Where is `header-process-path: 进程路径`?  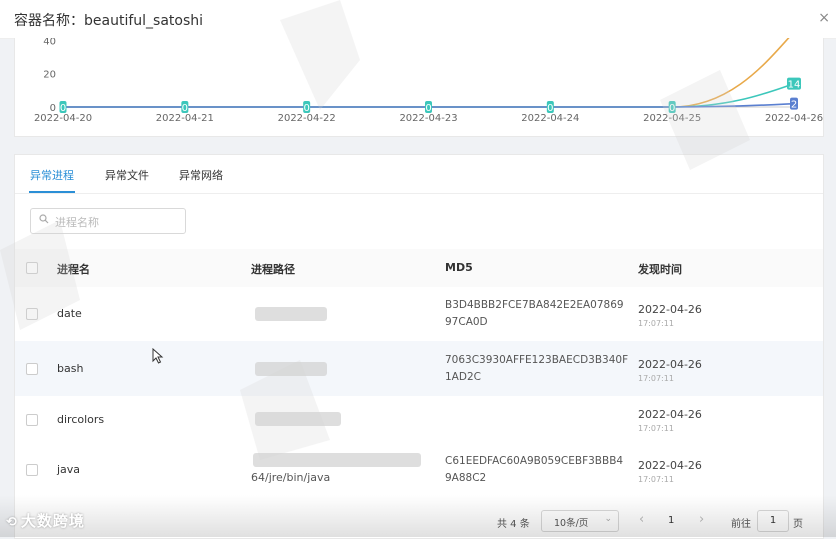
header-process-path: 进程路径 is located at coordinates (273, 269).